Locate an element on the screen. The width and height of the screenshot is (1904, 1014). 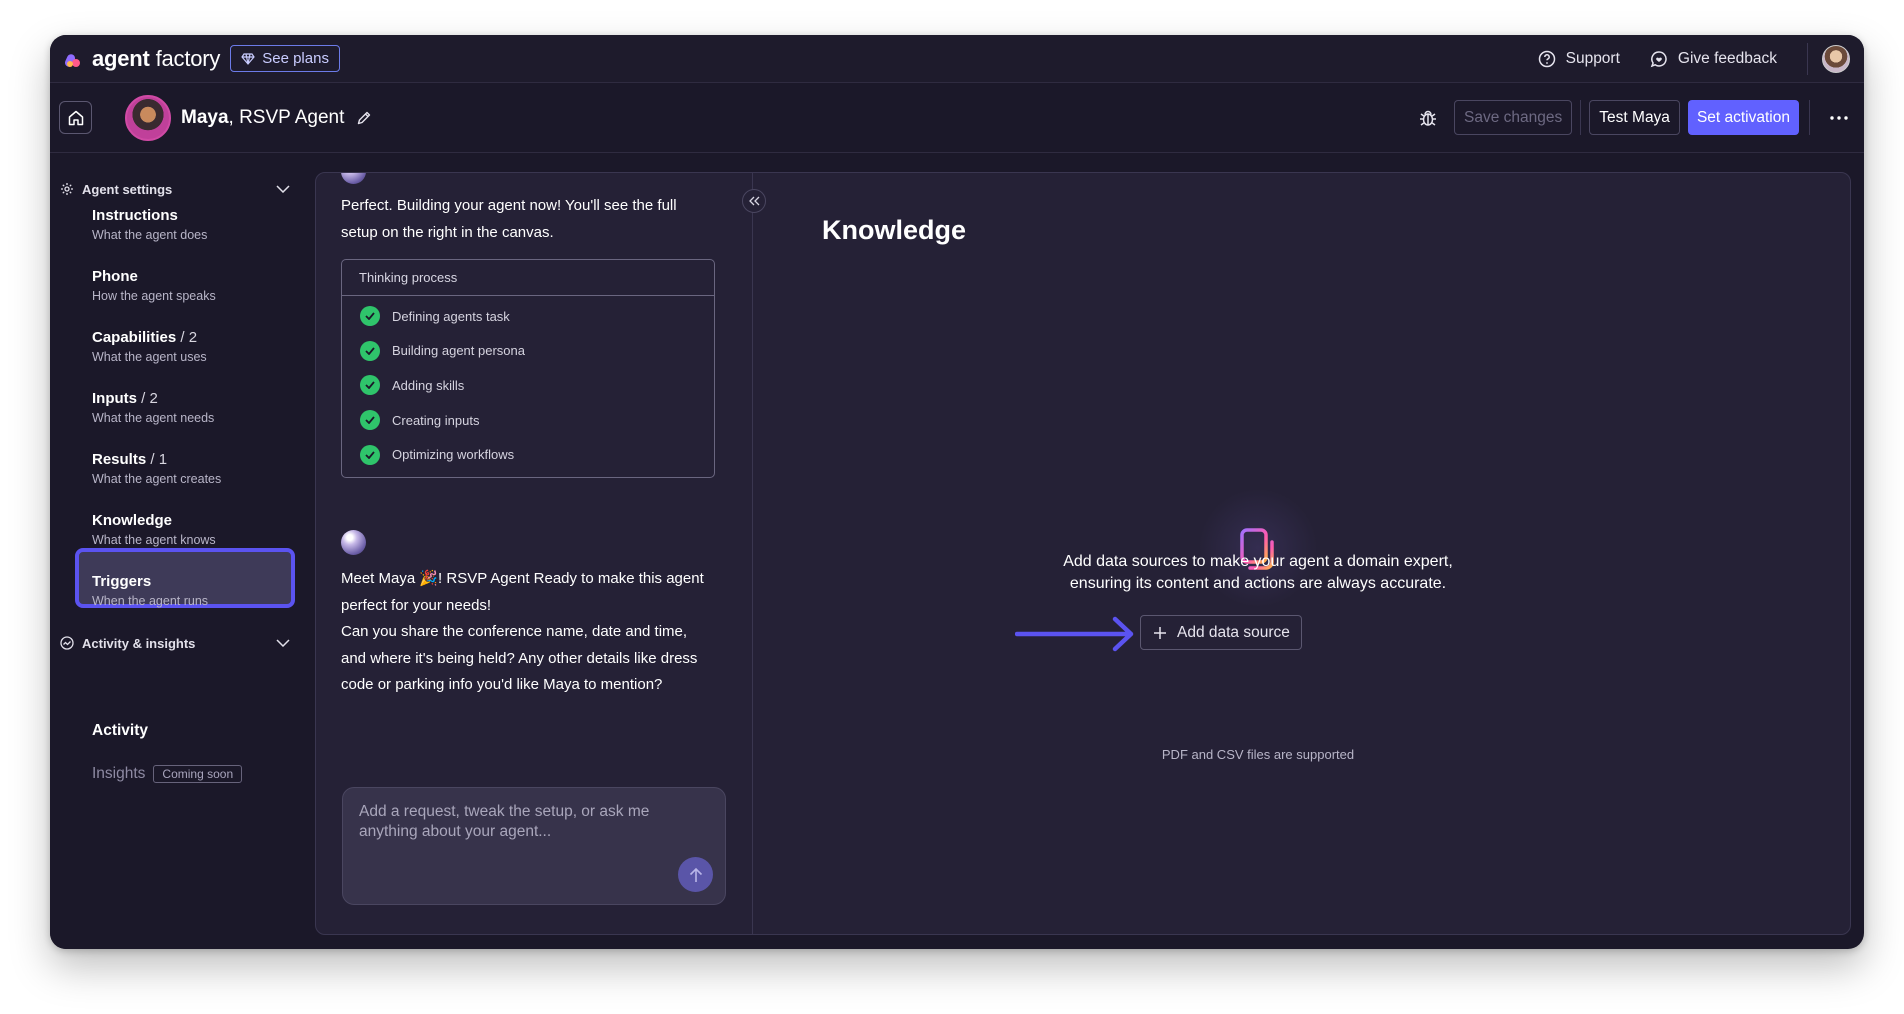
sidebar-item-insights: Insights Coming soon is located at coordinates (167, 774).